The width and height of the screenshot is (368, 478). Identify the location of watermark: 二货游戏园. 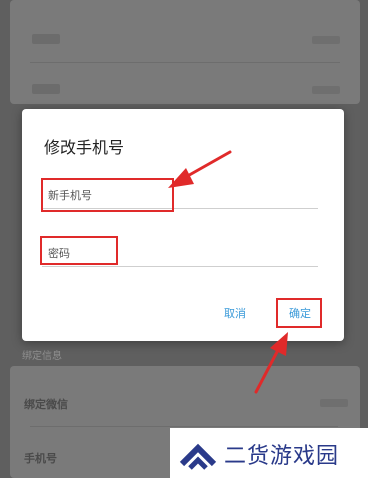
(269, 453).